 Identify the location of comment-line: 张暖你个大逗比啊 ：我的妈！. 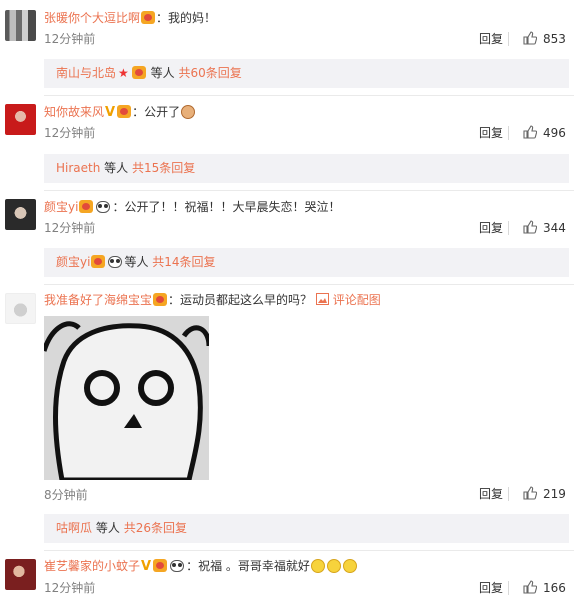
(130, 18).